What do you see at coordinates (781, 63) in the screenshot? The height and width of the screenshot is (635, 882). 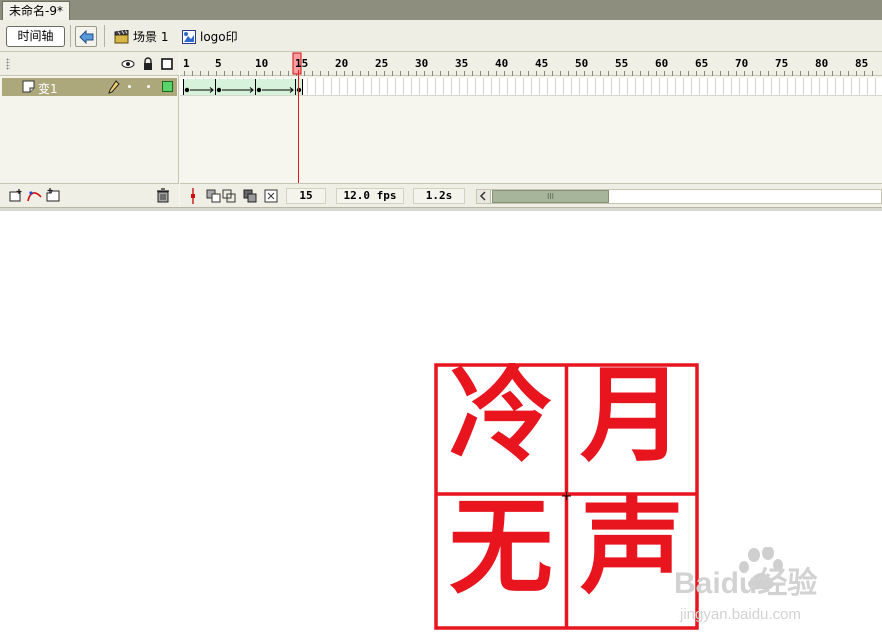 I see `ruler-tick-label: 75` at bounding box center [781, 63].